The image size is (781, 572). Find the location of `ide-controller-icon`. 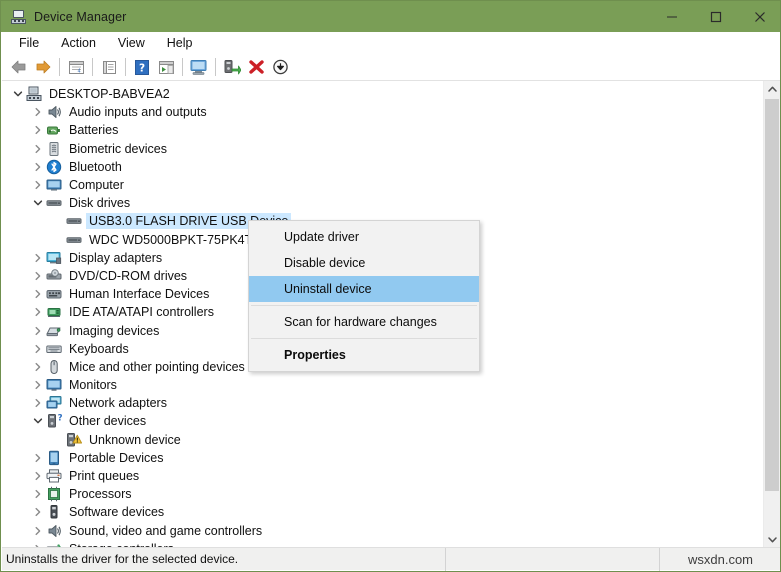

ide-controller-icon is located at coordinates (54, 312).